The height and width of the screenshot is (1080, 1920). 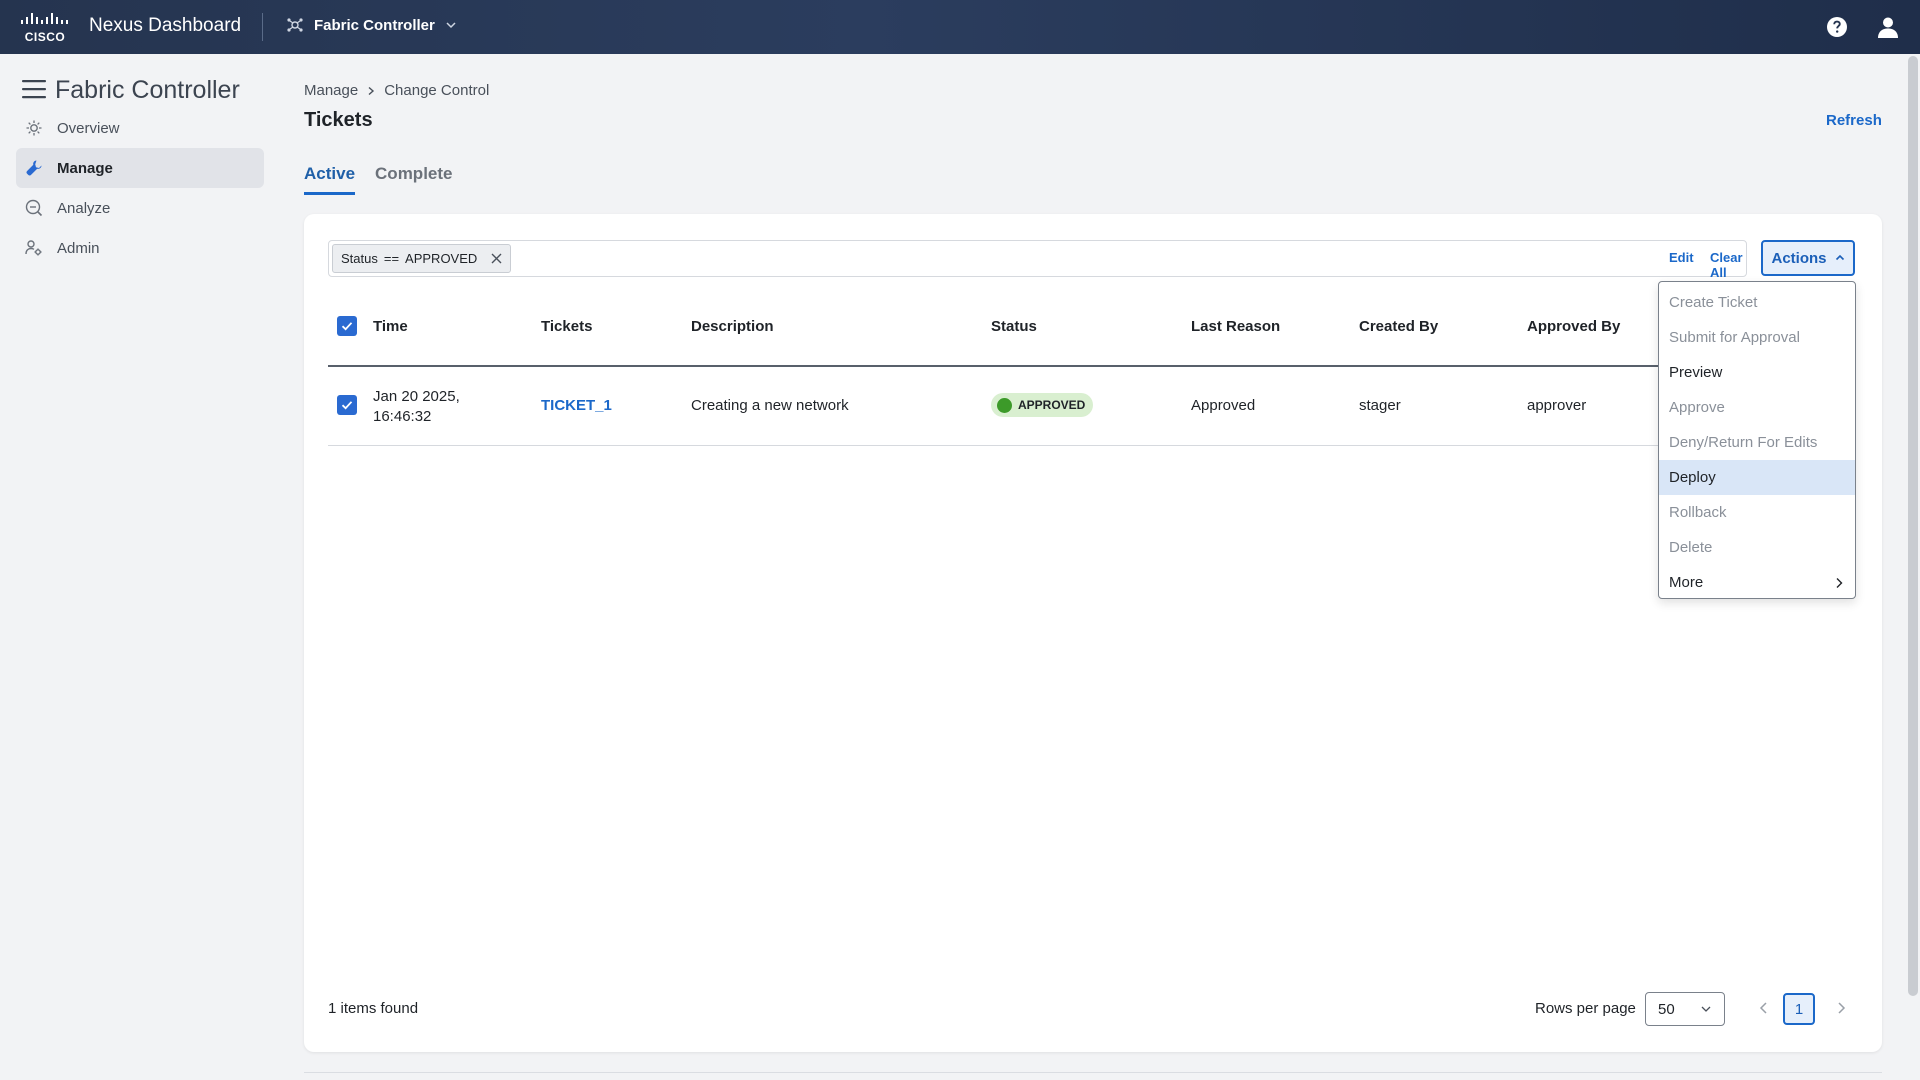 What do you see at coordinates (140, 128) in the screenshot?
I see `sidebar-item-overview: Overview` at bounding box center [140, 128].